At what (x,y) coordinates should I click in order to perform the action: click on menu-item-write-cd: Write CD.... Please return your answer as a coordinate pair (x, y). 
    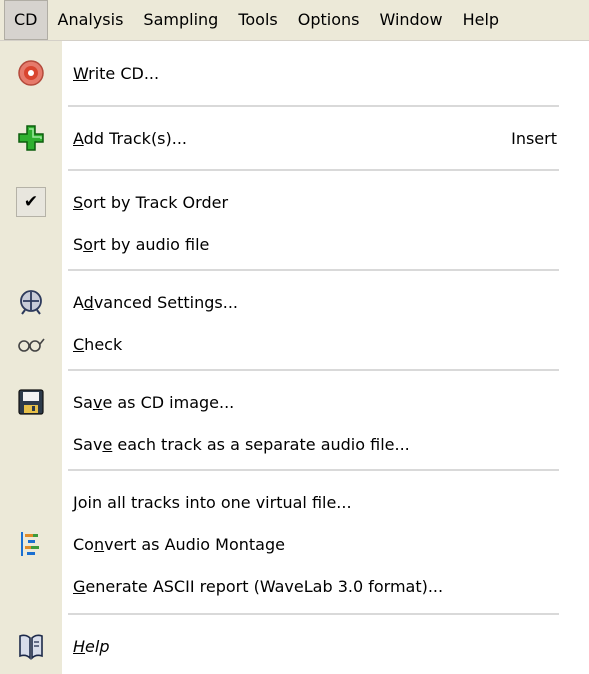
    Looking at the image, I should click on (294, 73).